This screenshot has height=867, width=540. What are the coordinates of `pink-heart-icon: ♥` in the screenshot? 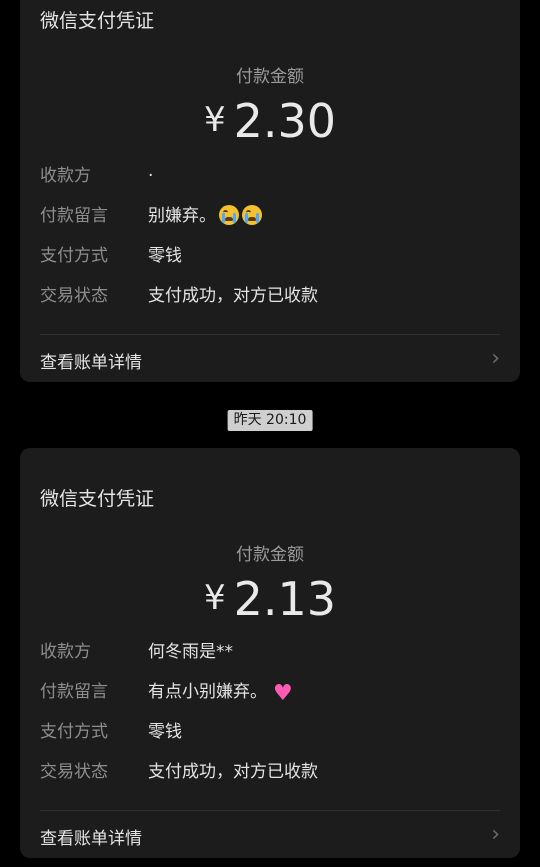 It's located at (283, 693).